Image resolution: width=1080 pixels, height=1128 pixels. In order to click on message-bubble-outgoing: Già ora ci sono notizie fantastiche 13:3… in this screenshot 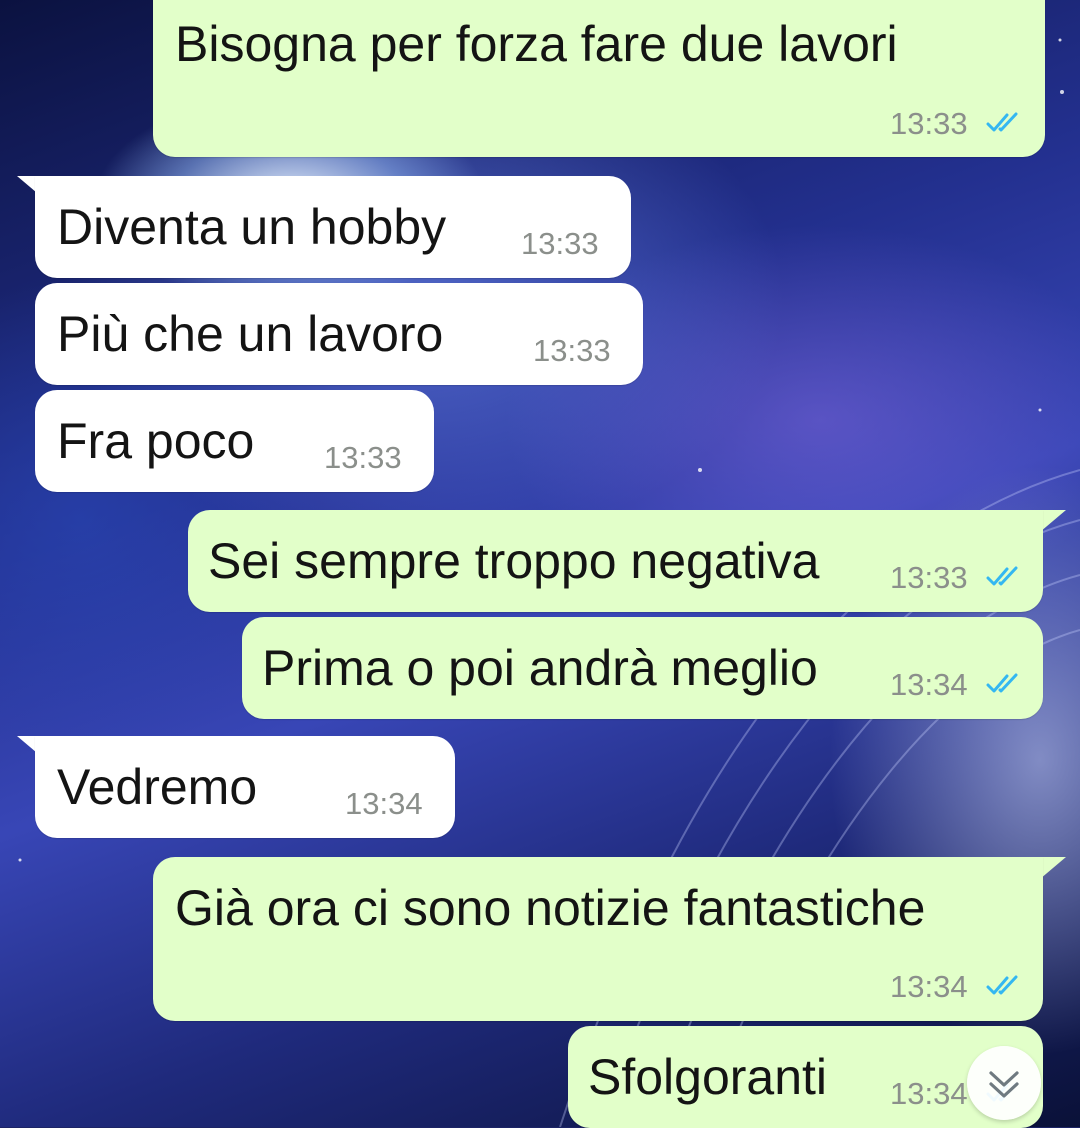, I will do `click(598, 939)`.